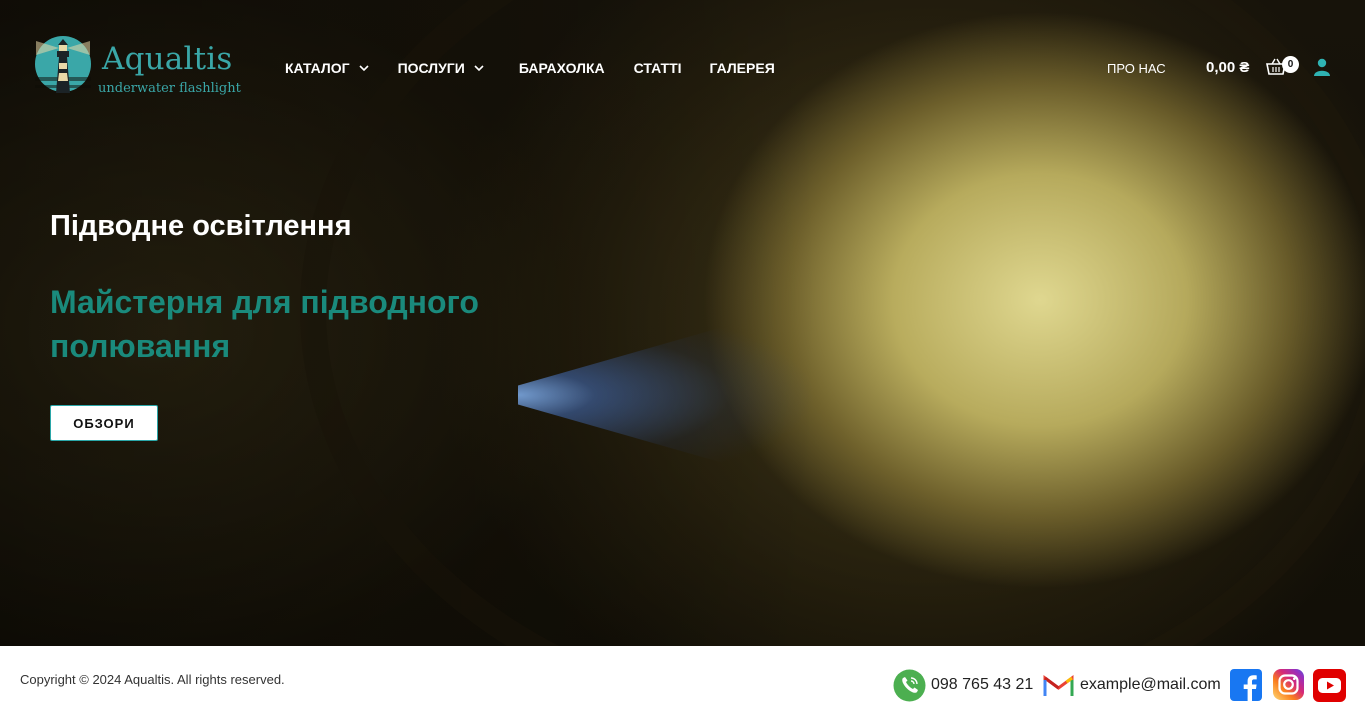 Image resolution: width=1365 pixels, height=719 pixels. Describe the element at coordinates (264, 324) in the screenshot. I see `hero-title: Майстерня для підводного полювання` at that location.